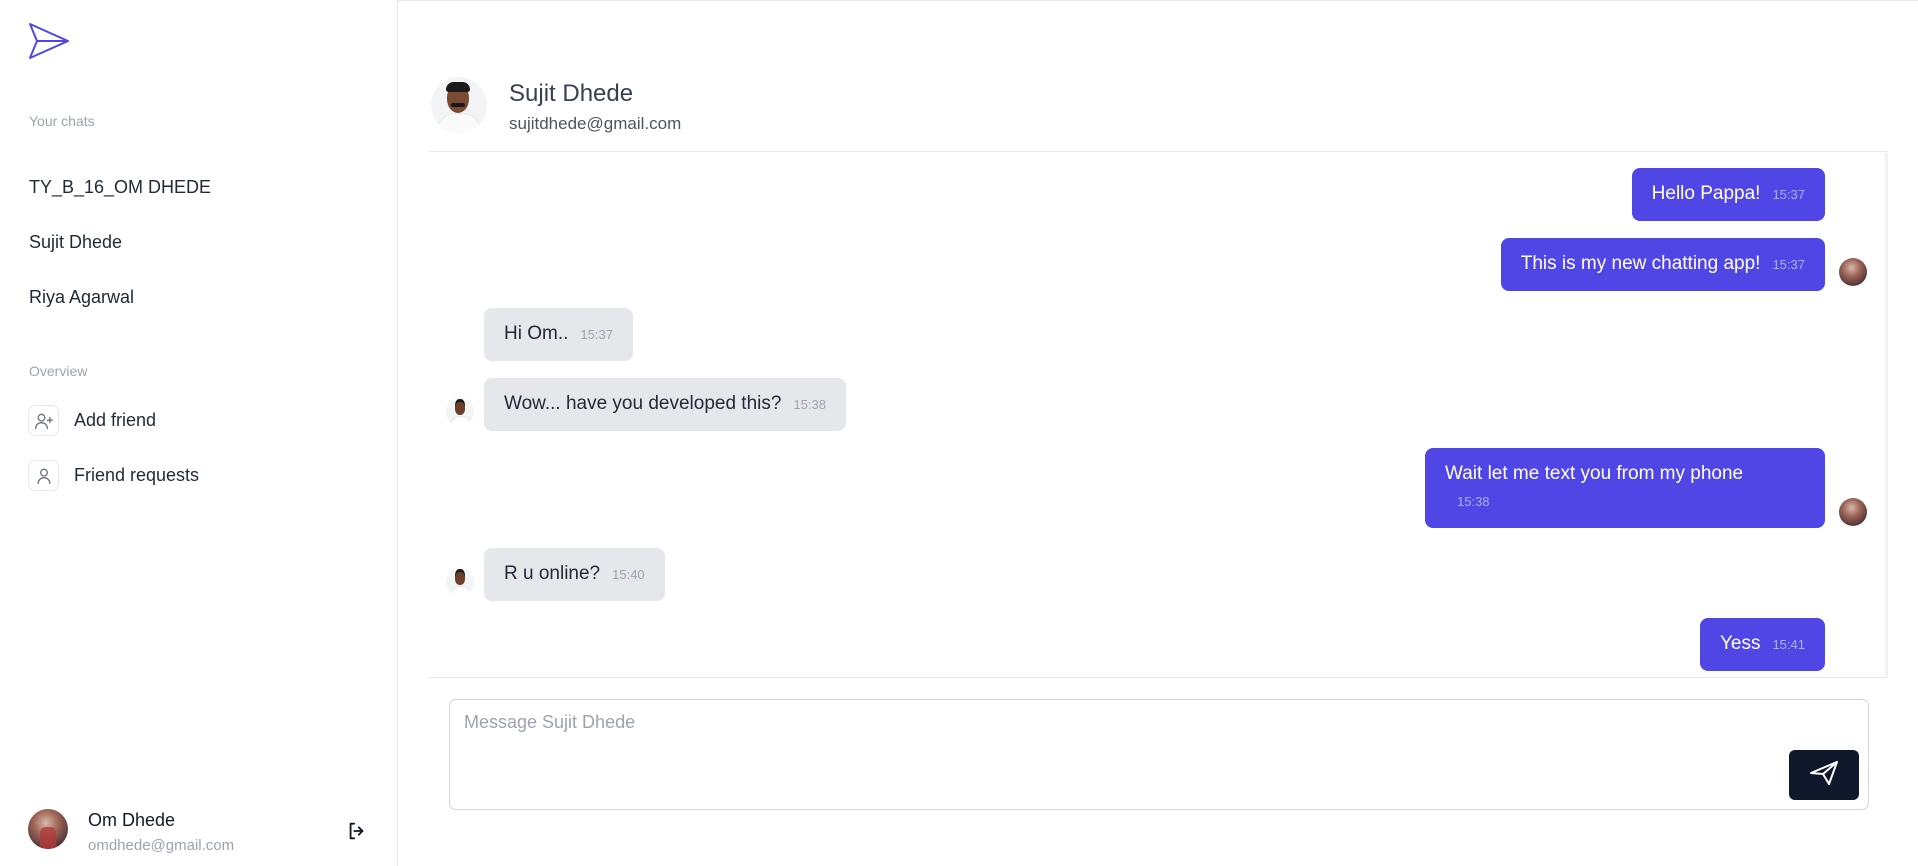  I want to click on chat-item: Sujit Dhede, so click(194, 242).